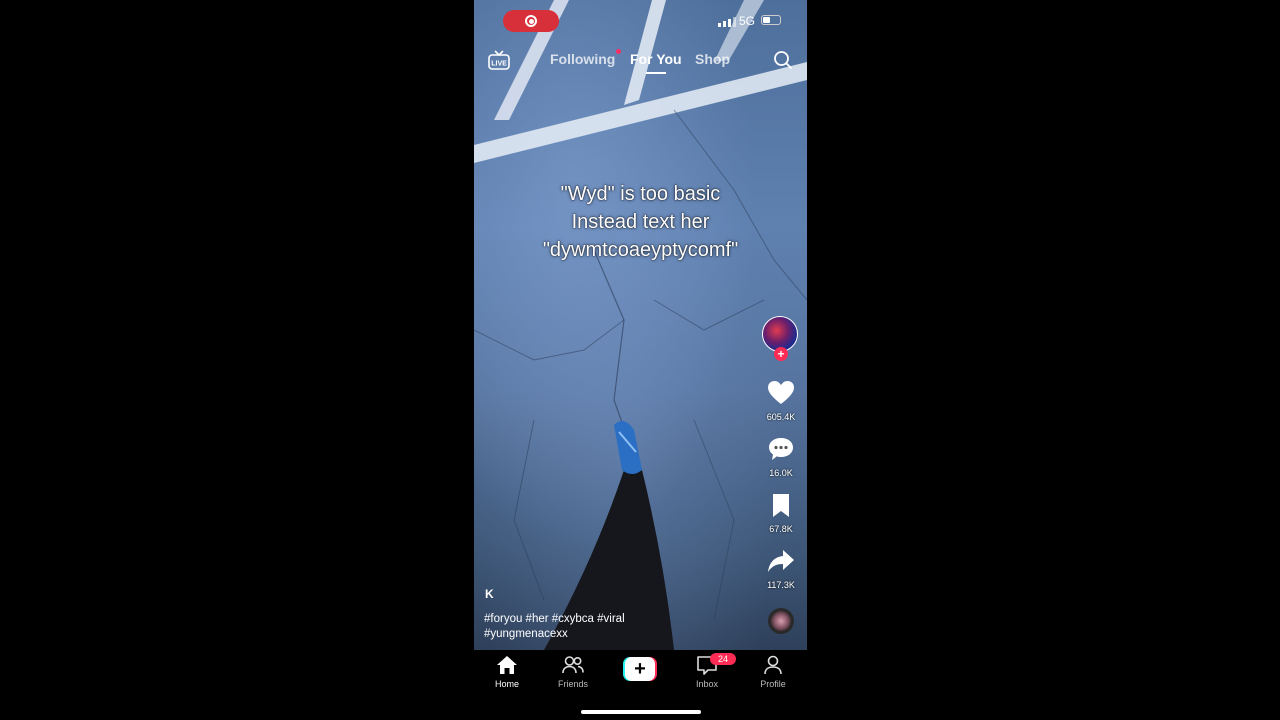 The image size is (1280, 720). What do you see at coordinates (781, 529) in the screenshot?
I see `save-count: 67.8K` at bounding box center [781, 529].